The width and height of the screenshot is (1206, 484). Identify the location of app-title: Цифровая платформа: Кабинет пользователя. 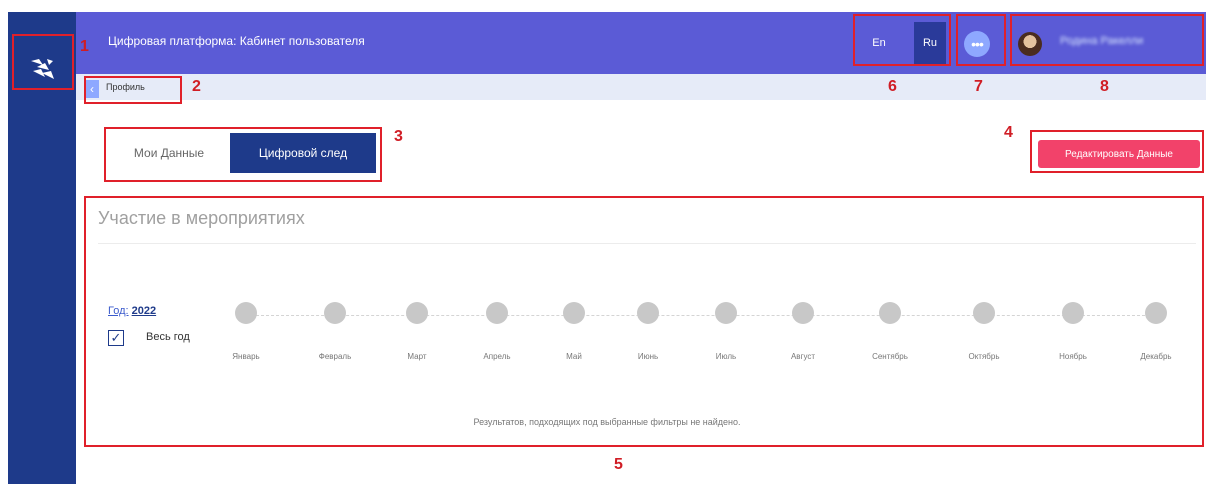
(236, 41).